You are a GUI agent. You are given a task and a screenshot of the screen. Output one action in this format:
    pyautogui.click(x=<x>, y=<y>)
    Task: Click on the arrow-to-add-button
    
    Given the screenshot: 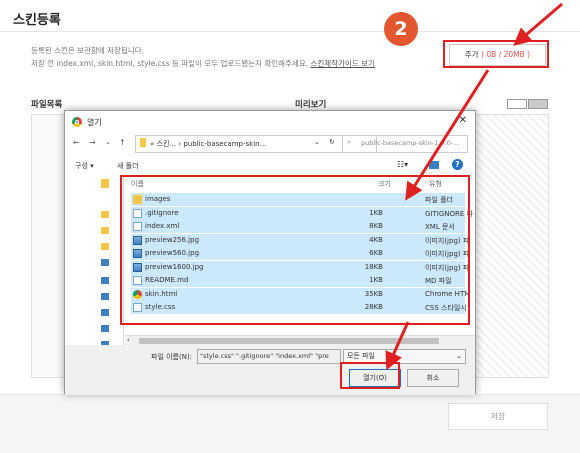 What is the action you would take?
    pyautogui.click(x=538, y=24)
    